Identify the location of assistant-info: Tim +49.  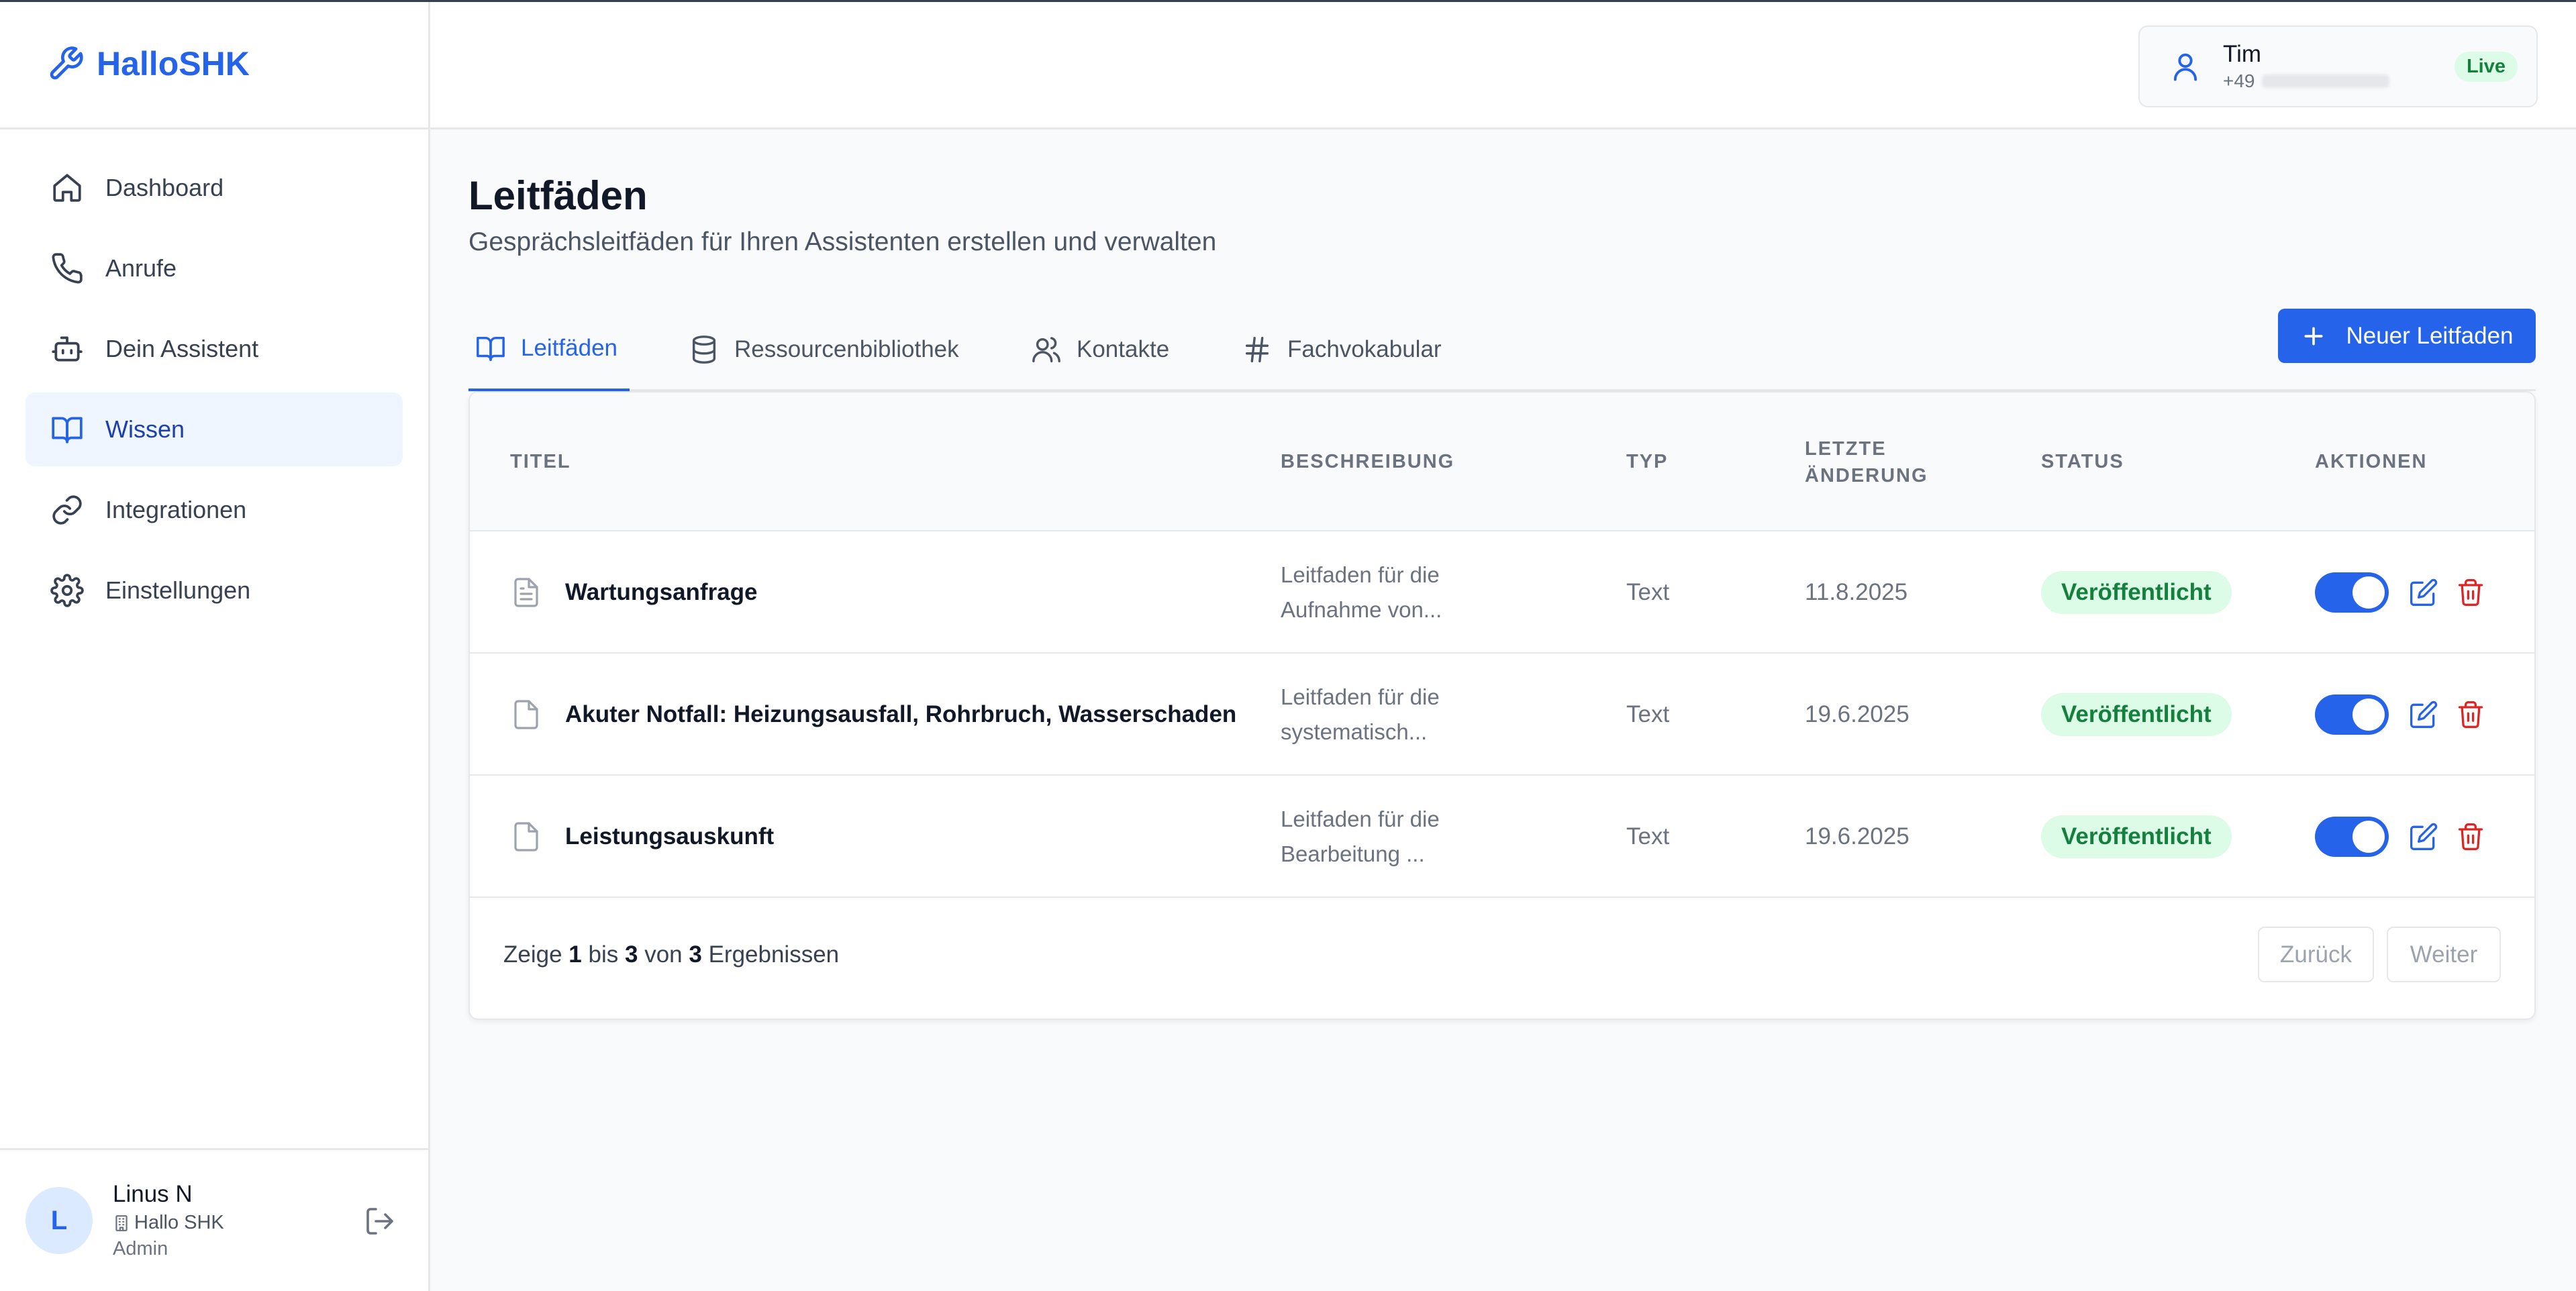
(2306, 66).